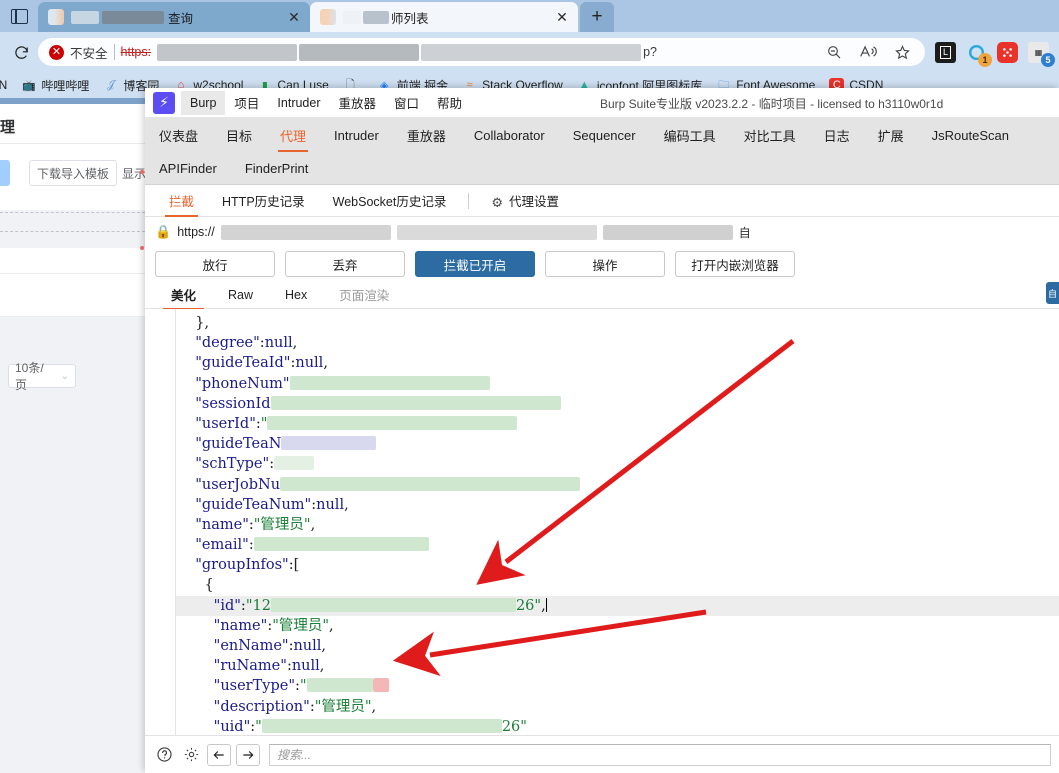  I want to click on webpage-primary-button: 条, so click(5, 173).